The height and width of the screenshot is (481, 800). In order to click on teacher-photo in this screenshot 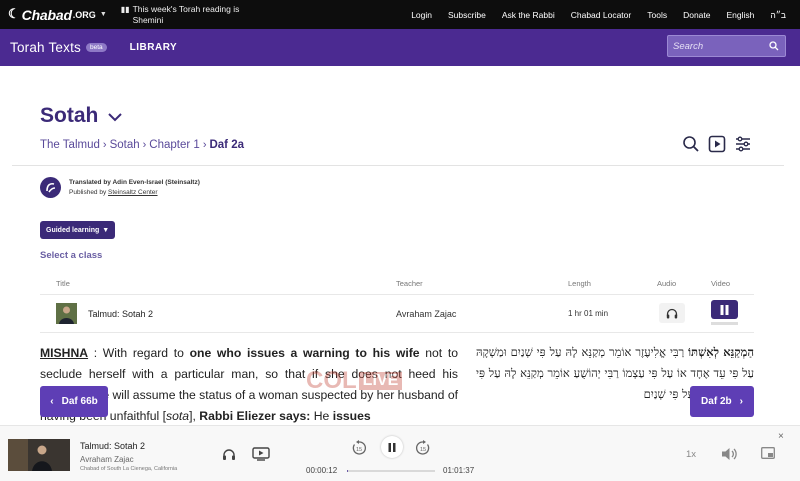, I will do `click(66, 313)`.